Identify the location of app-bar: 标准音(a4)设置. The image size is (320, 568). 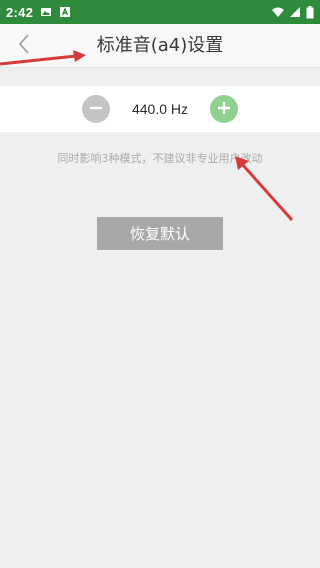
(160, 46).